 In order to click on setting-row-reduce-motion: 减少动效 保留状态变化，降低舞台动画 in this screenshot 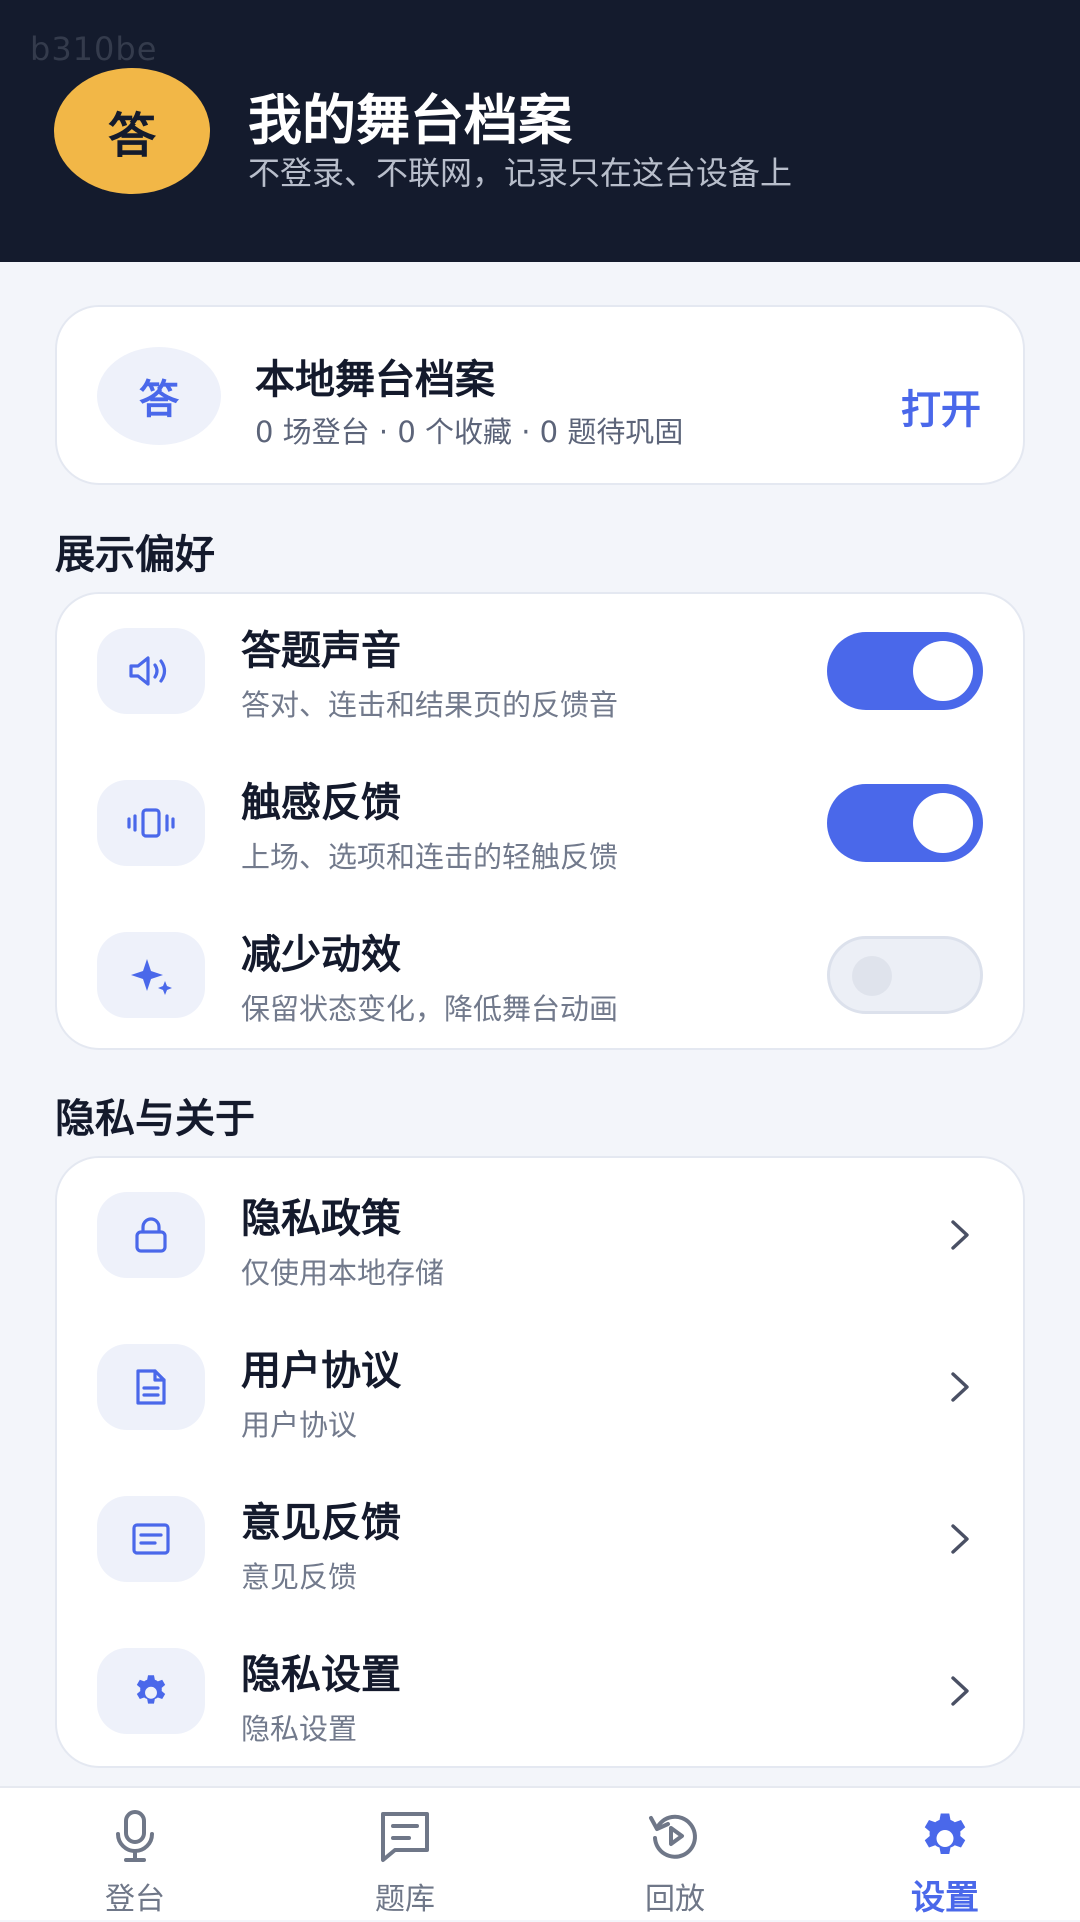, I will do `click(540, 975)`.